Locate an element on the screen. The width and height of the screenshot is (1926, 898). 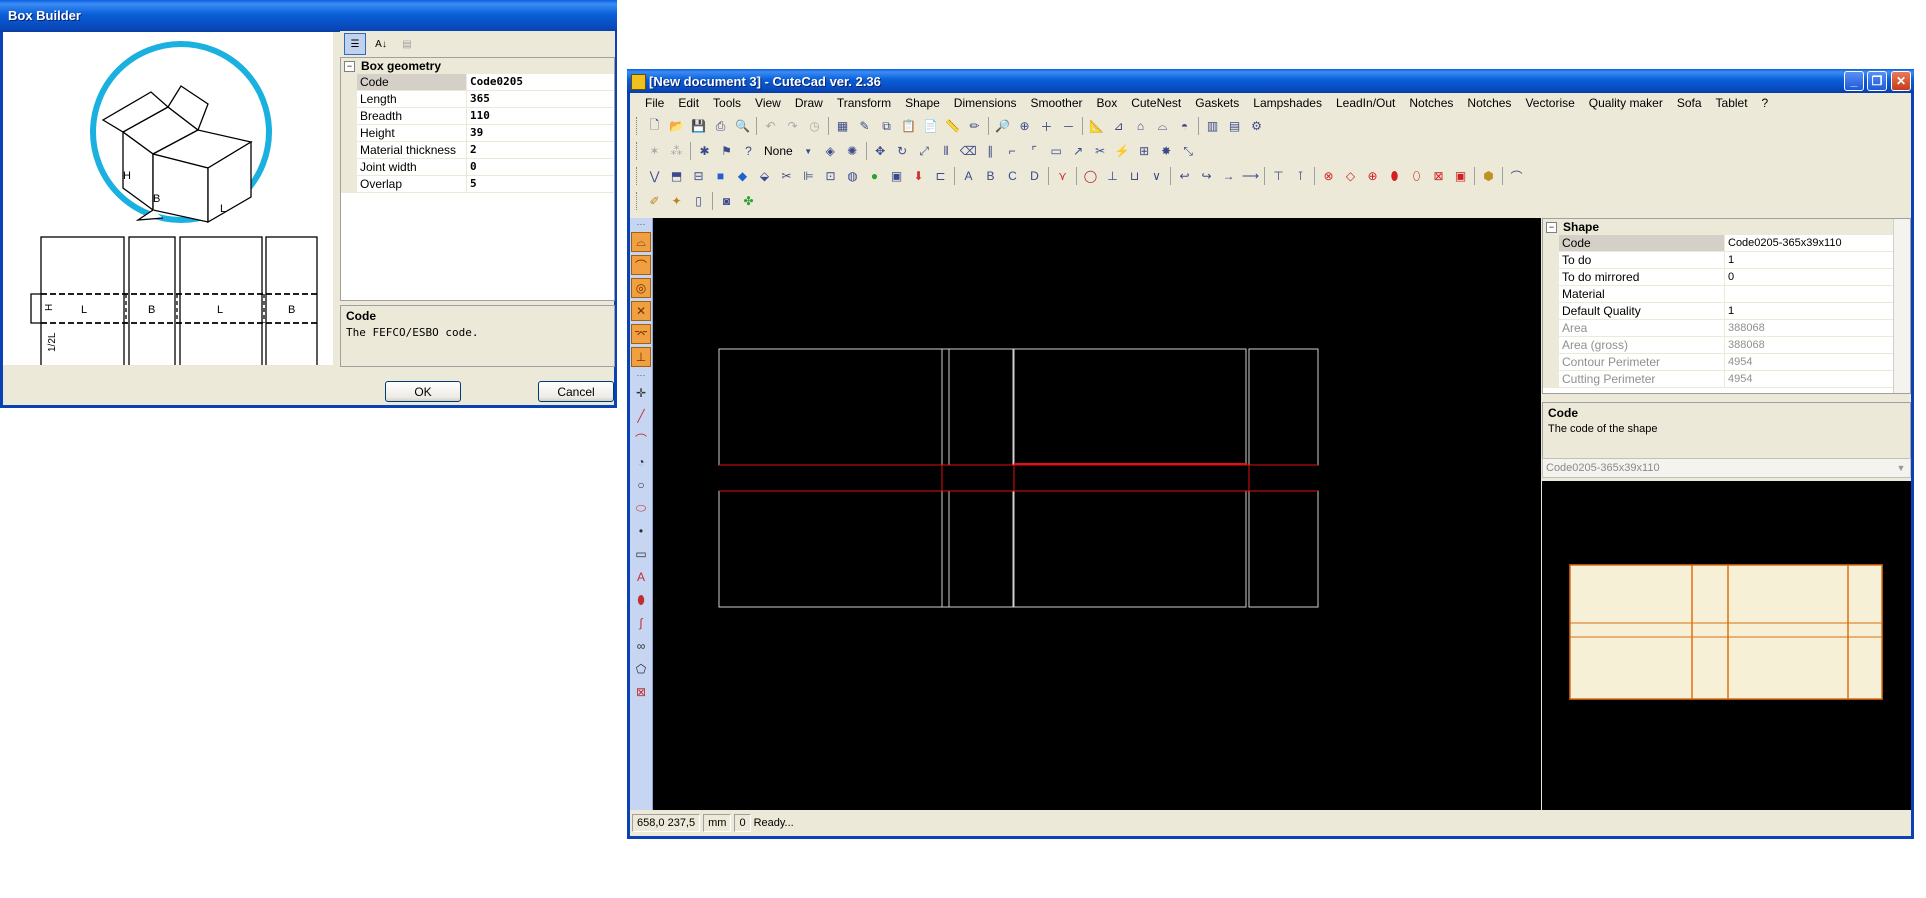
red-cross-circle-icon: ⊕ is located at coordinates (1372, 176).